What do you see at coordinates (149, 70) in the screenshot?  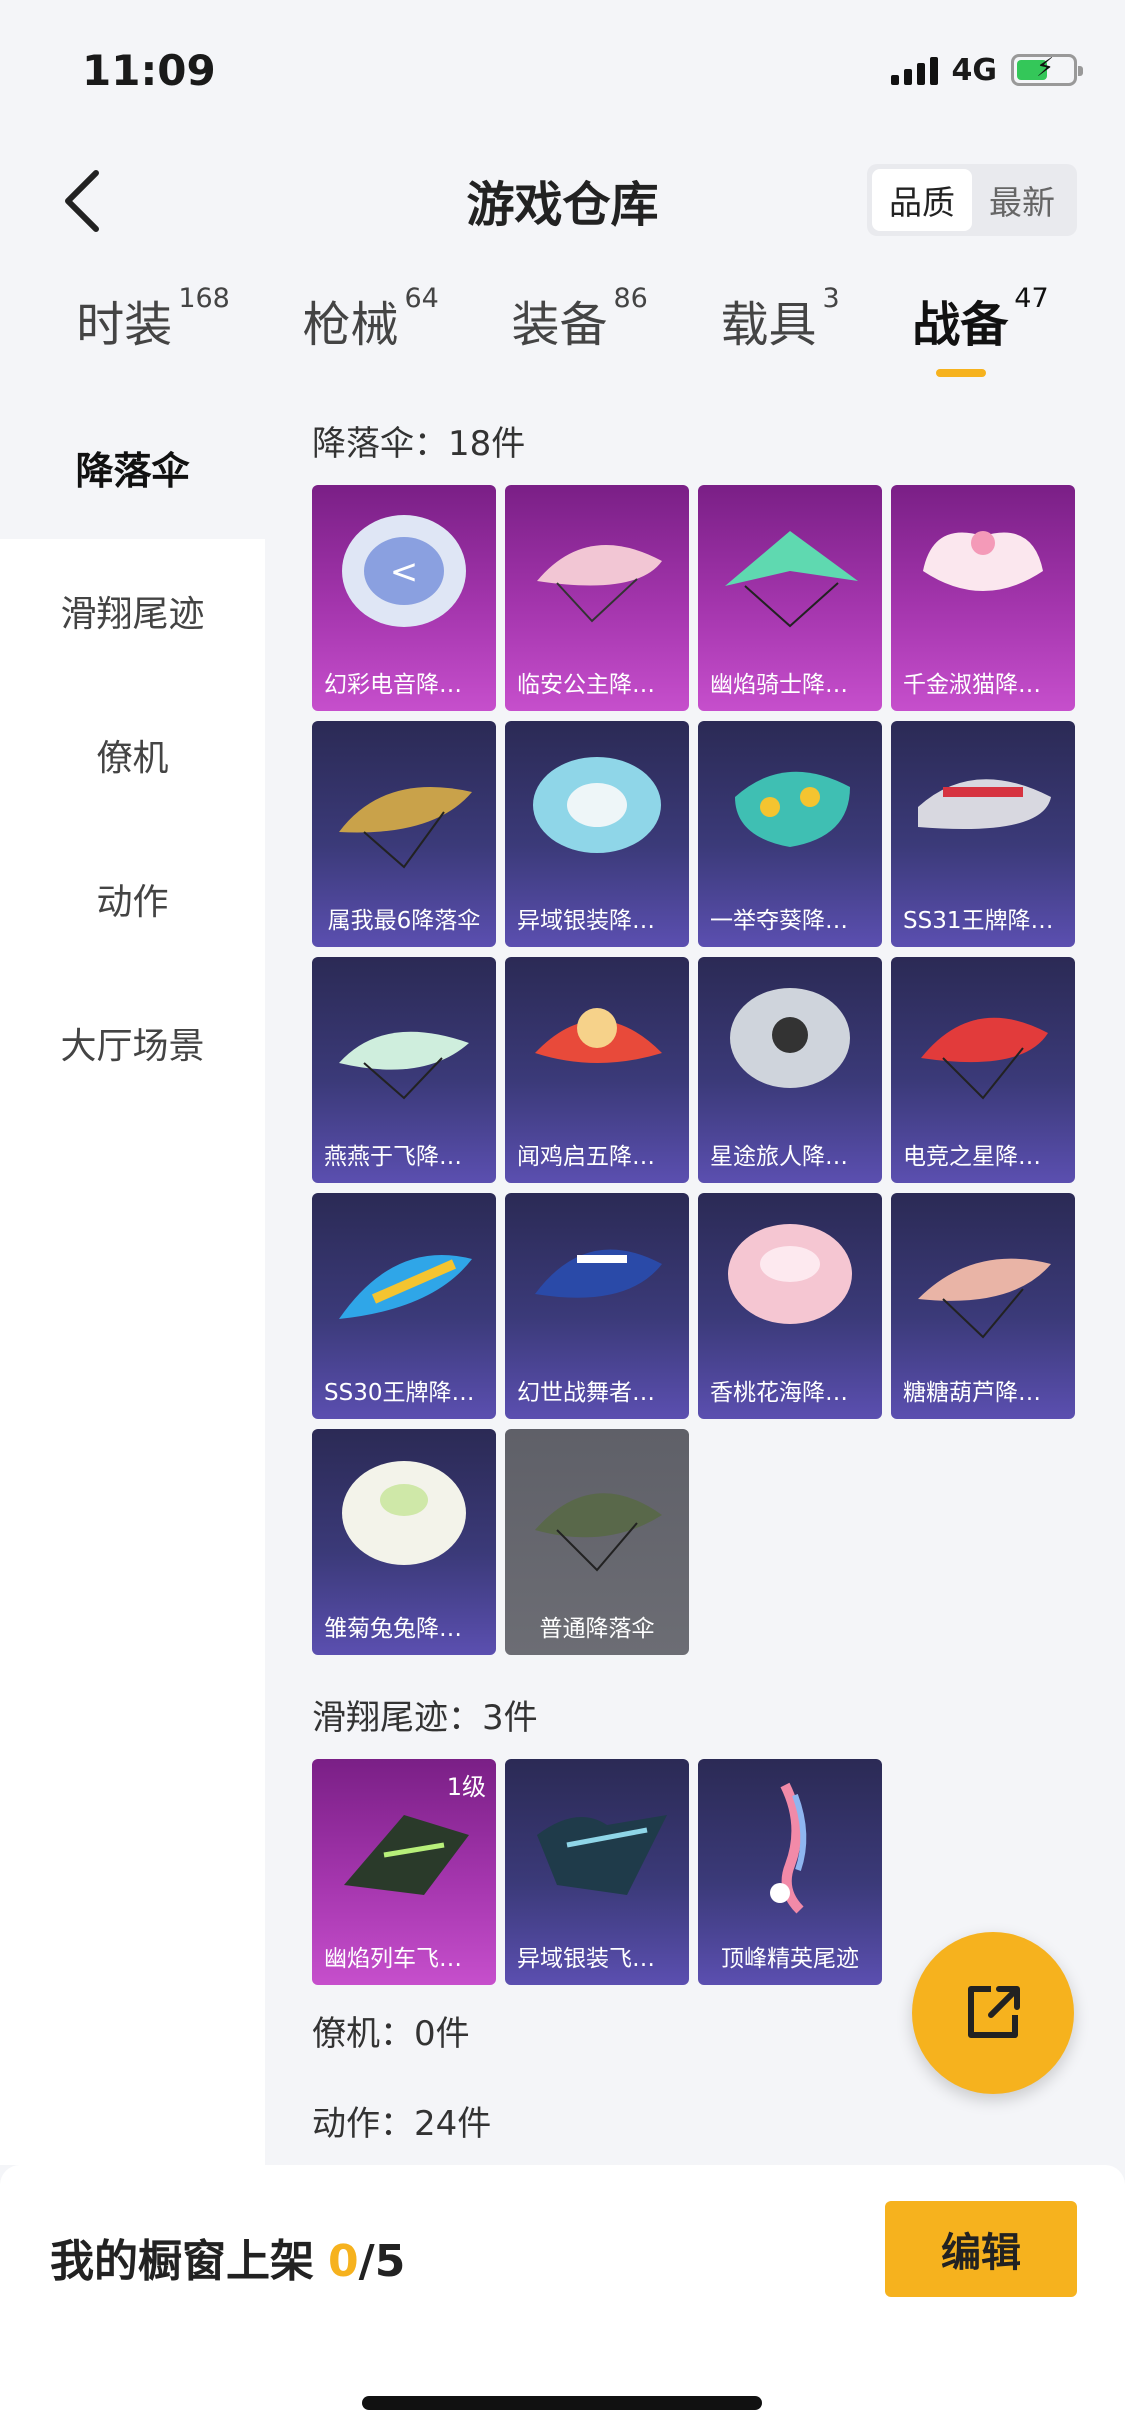 I see `status-time: 11:09` at bounding box center [149, 70].